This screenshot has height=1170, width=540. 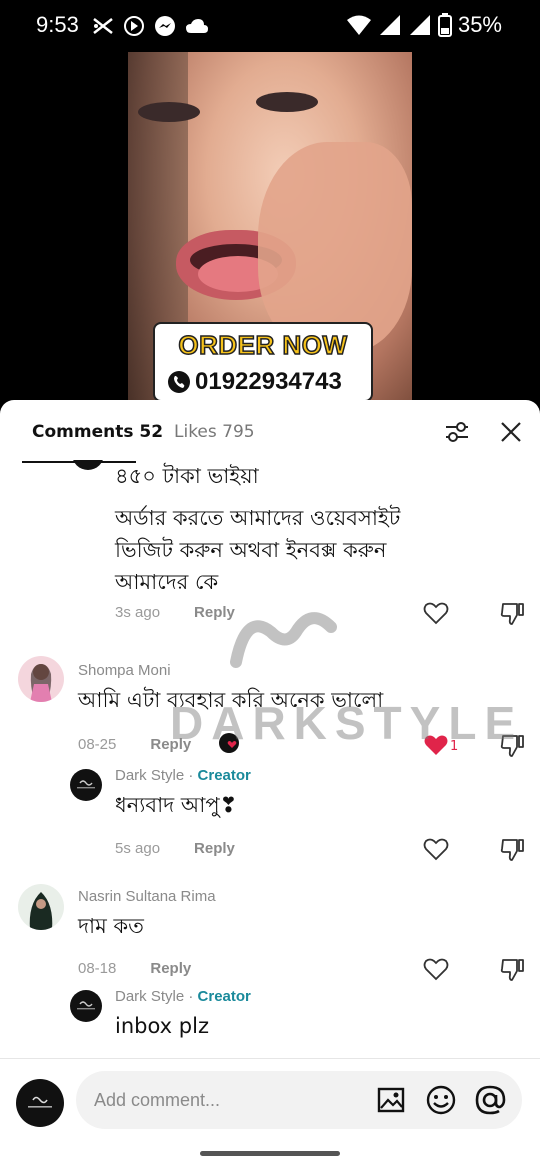 I want to click on order-now-text: ORDER NOW, so click(x=263, y=345).